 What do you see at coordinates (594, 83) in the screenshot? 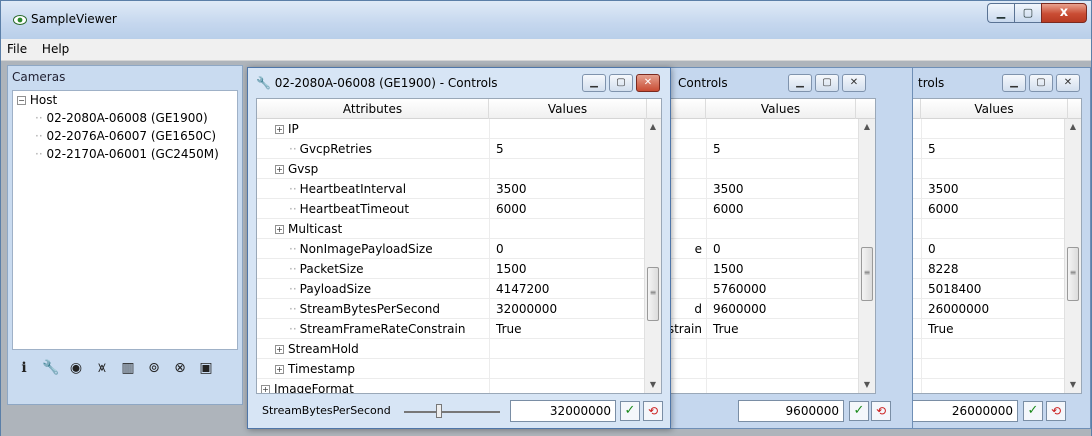
I see `minimize-button: ▁` at bounding box center [594, 83].